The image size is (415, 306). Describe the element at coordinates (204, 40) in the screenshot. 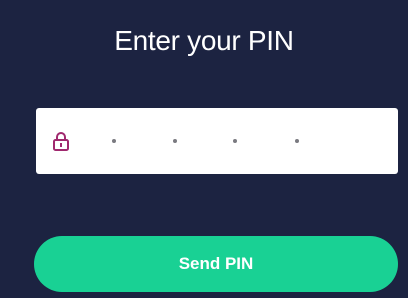

I see `page-title: Enter your PIN` at that location.